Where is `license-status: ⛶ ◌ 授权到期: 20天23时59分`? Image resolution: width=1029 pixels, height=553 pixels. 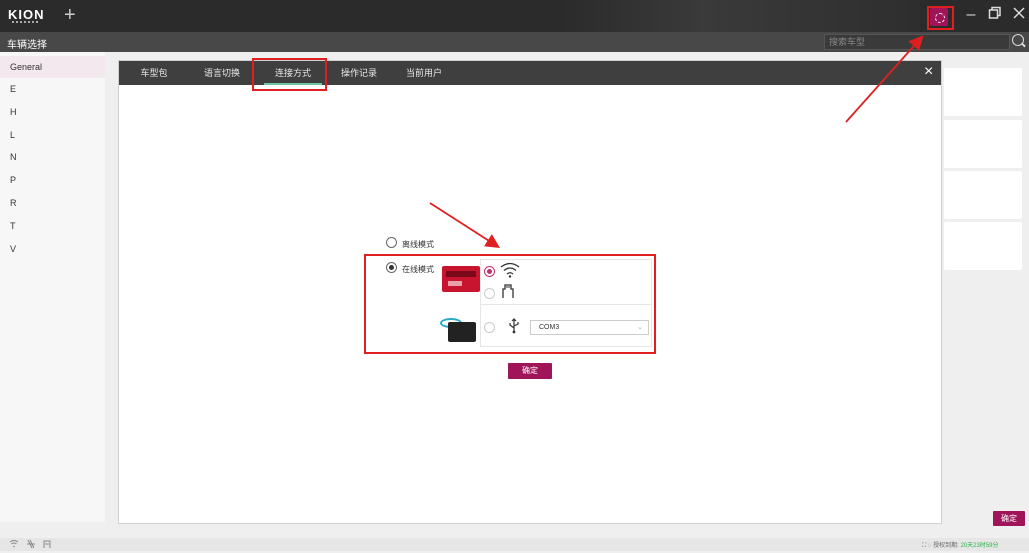
license-status: ⛶ ◌ 授权到期: 20天23时59分 is located at coordinates (960, 545).